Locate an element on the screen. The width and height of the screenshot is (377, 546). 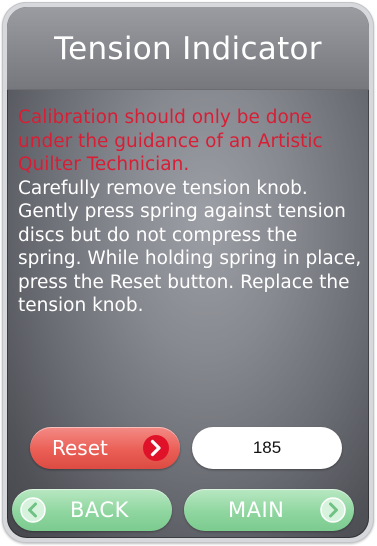
reset-button-label: Reset is located at coordinates (80, 448).